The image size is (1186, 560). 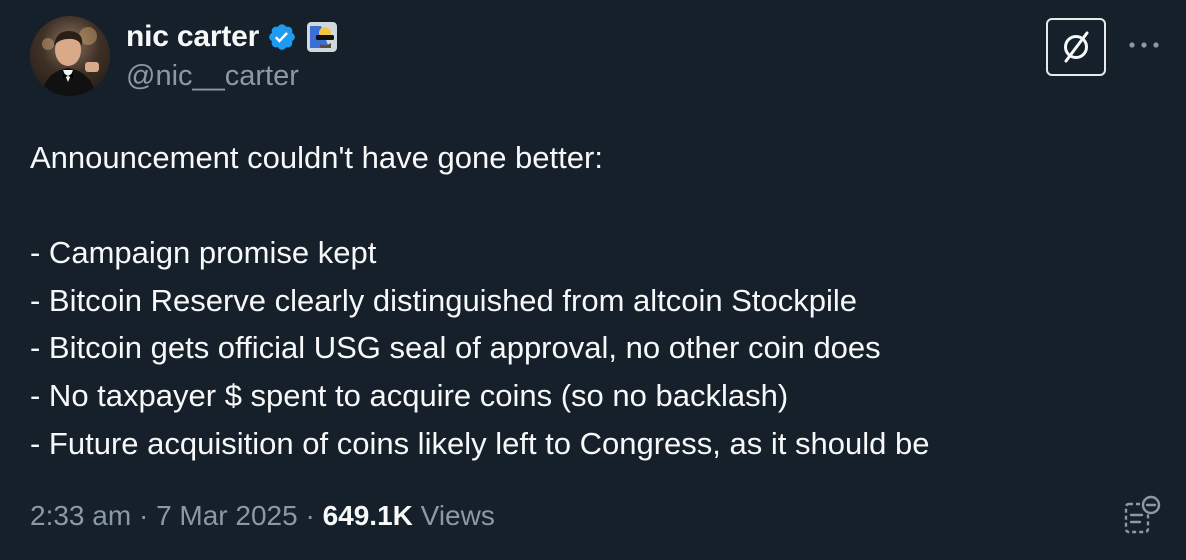 I want to click on tweet-time: 2:33 am, so click(x=80, y=515).